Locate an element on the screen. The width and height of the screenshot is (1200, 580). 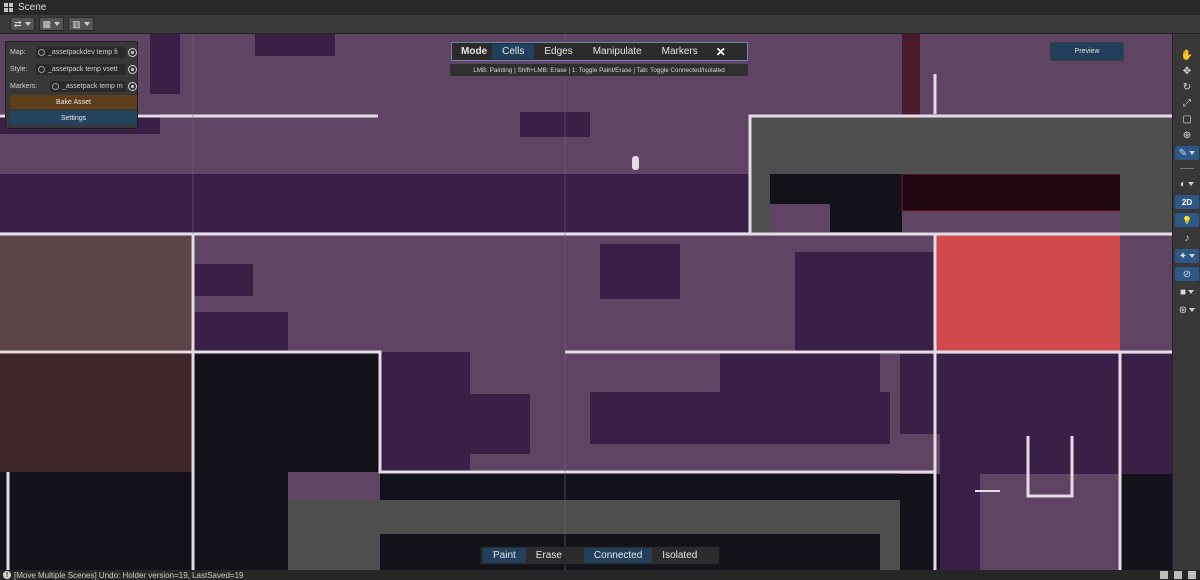
map-row: Map: _assetpackdev temp fi is located at coordinates (73, 52).